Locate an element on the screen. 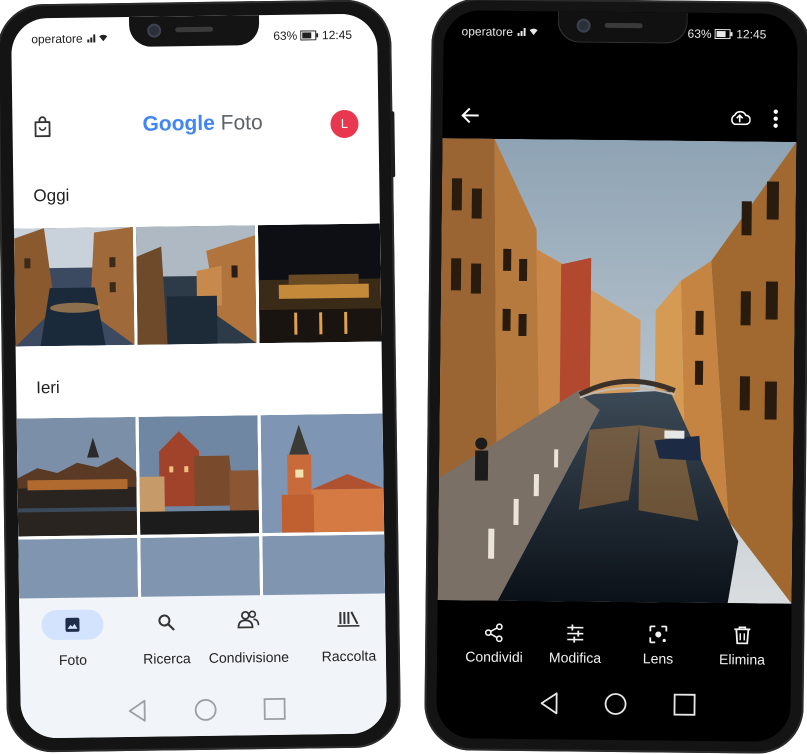  photo-icon is located at coordinates (72, 625).